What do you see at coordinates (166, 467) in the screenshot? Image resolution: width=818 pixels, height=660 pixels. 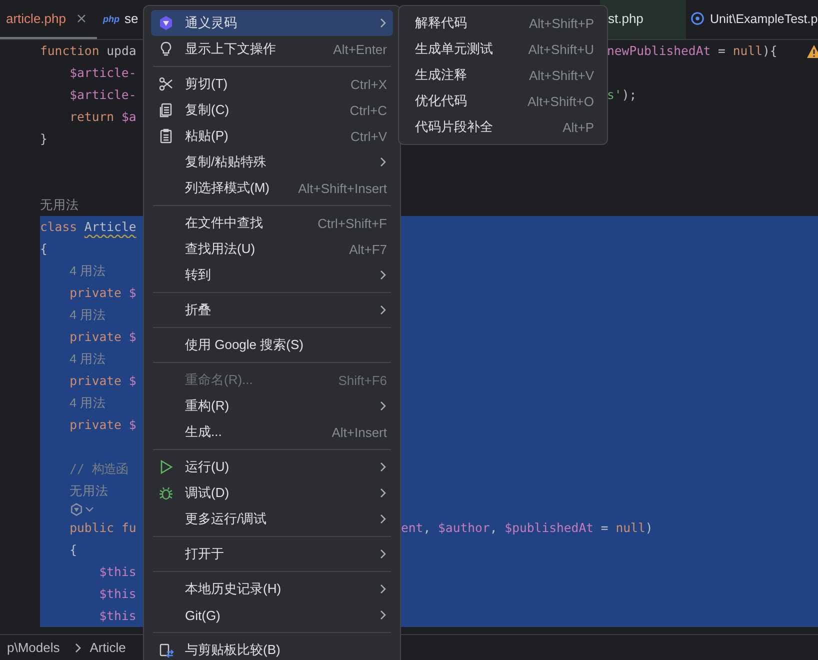 I see `run-icon` at bounding box center [166, 467].